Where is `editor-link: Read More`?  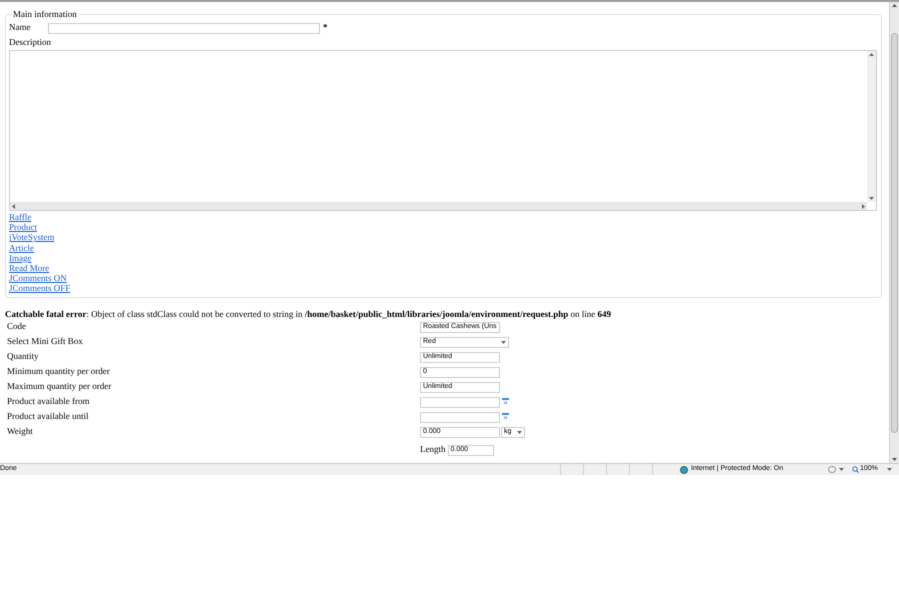 editor-link: Read More is located at coordinates (29, 268).